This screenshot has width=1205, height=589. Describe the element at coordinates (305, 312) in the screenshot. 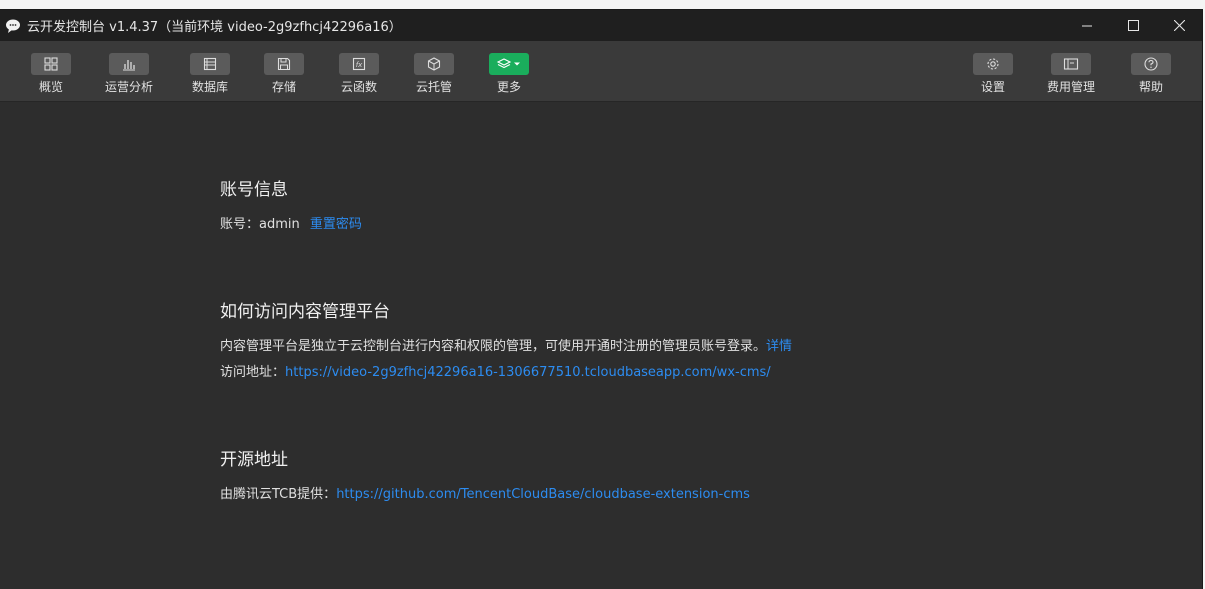

I see `cms-heading: 如何访问内容管理平台` at that location.